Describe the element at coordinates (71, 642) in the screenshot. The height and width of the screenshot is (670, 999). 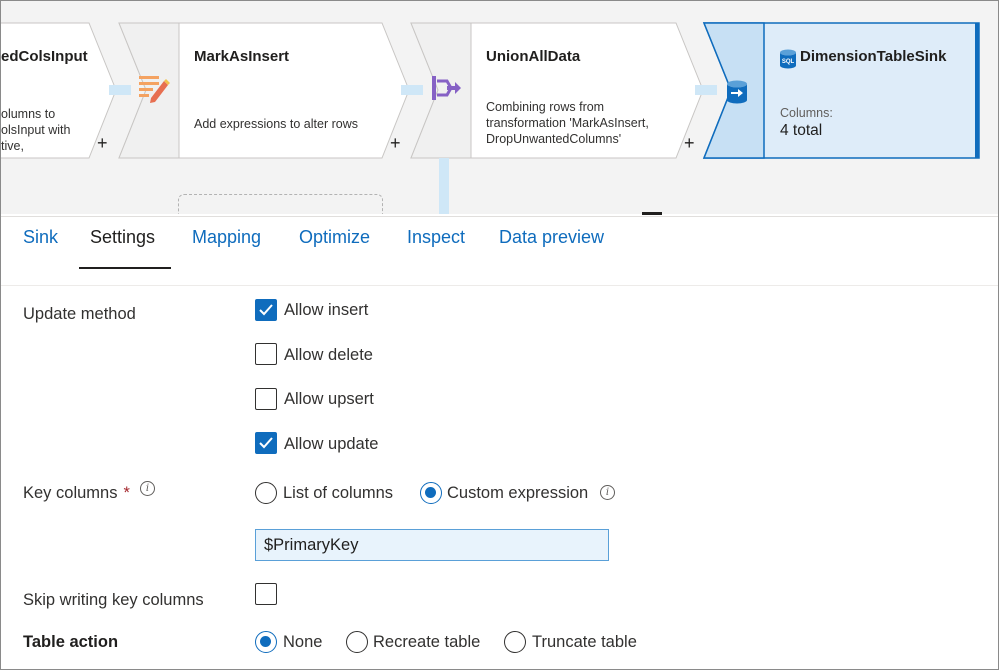
I see `table-action-label: Table action` at that location.